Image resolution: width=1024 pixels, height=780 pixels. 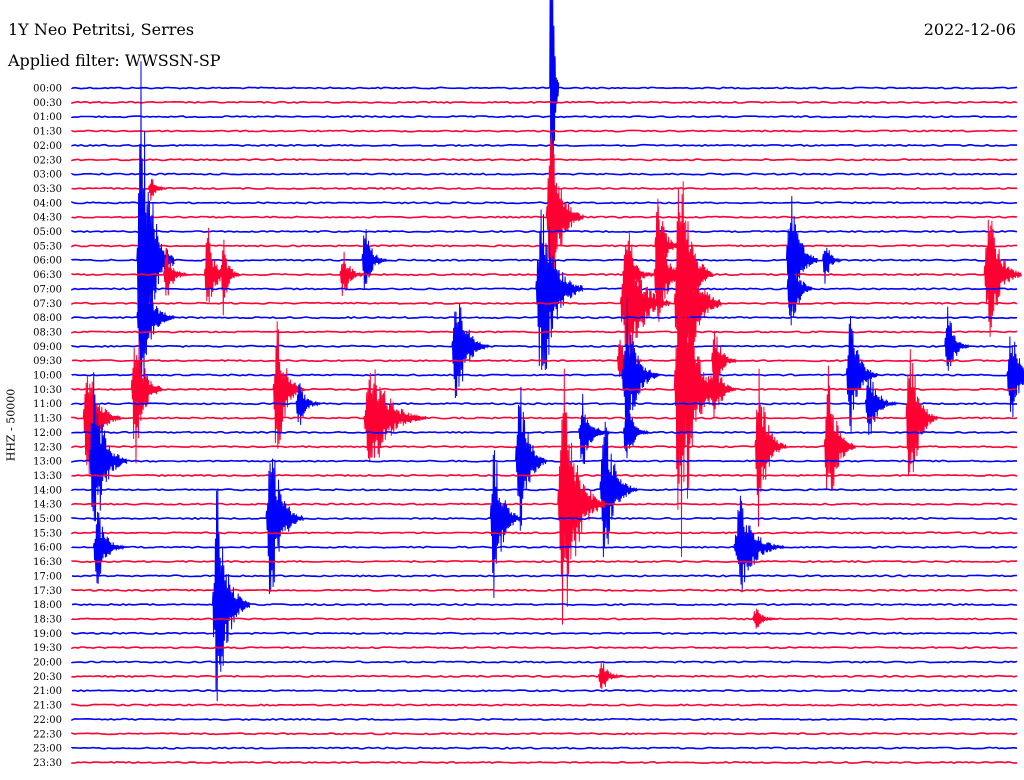 I want to click on trace-time-label: 07:00, so click(x=47, y=289).